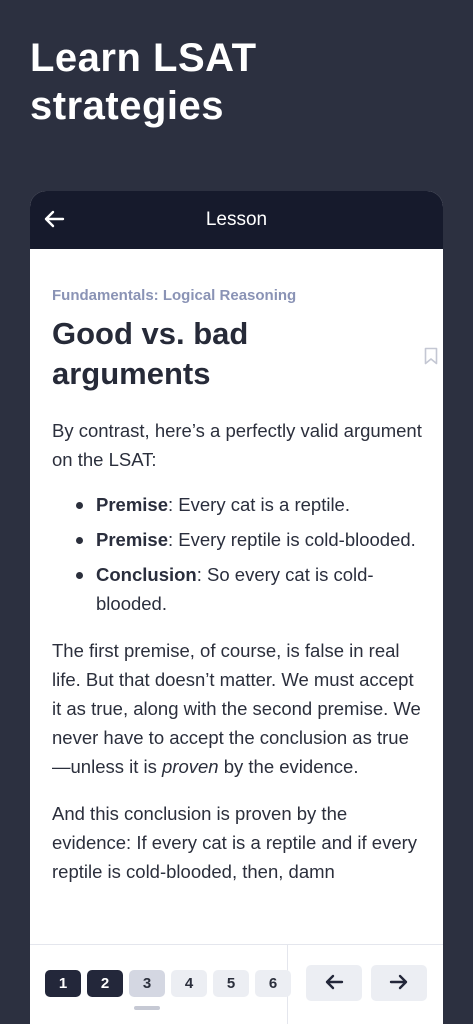 This screenshot has height=1024, width=473. I want to click on lesson-title: Good vs. bad arguments, so click(150, 353).